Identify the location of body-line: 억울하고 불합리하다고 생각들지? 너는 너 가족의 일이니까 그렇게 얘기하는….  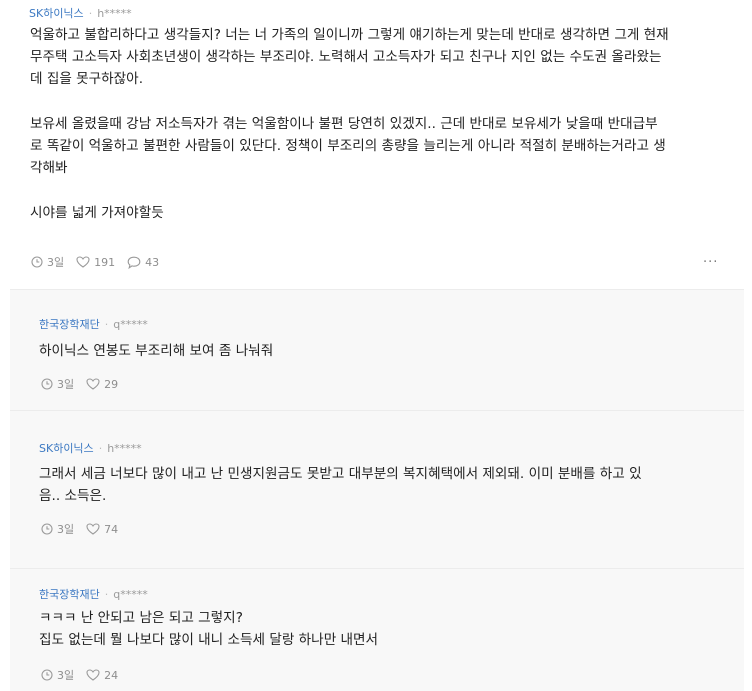
(349, 35).